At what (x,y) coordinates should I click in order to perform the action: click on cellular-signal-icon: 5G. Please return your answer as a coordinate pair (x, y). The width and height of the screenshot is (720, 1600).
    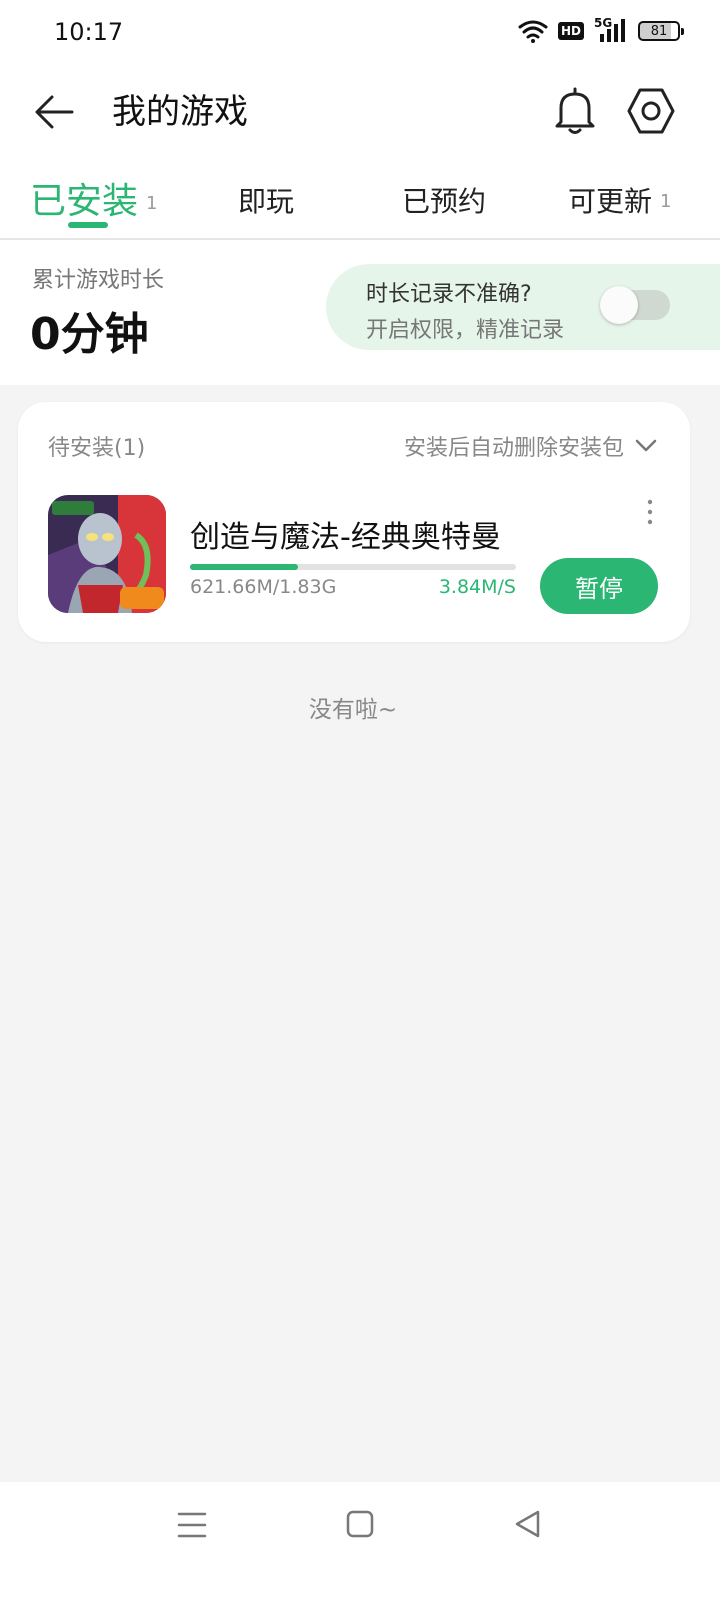
    Looking at the image, I should click on (611, 30).